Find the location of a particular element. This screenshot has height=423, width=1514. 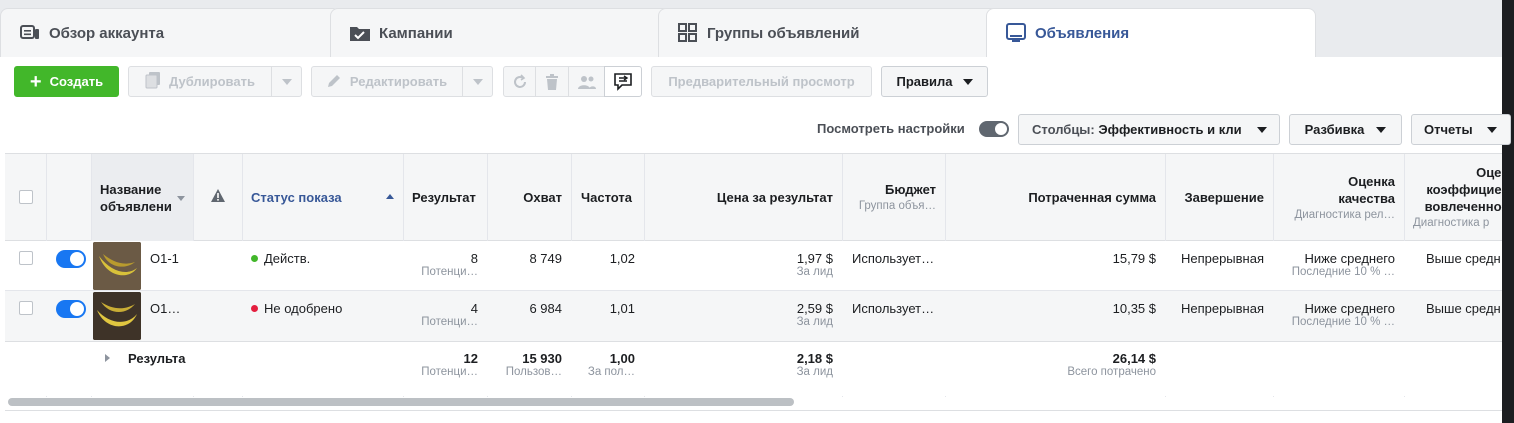

expand-triangle-icon is located at coordinates (107, 358).